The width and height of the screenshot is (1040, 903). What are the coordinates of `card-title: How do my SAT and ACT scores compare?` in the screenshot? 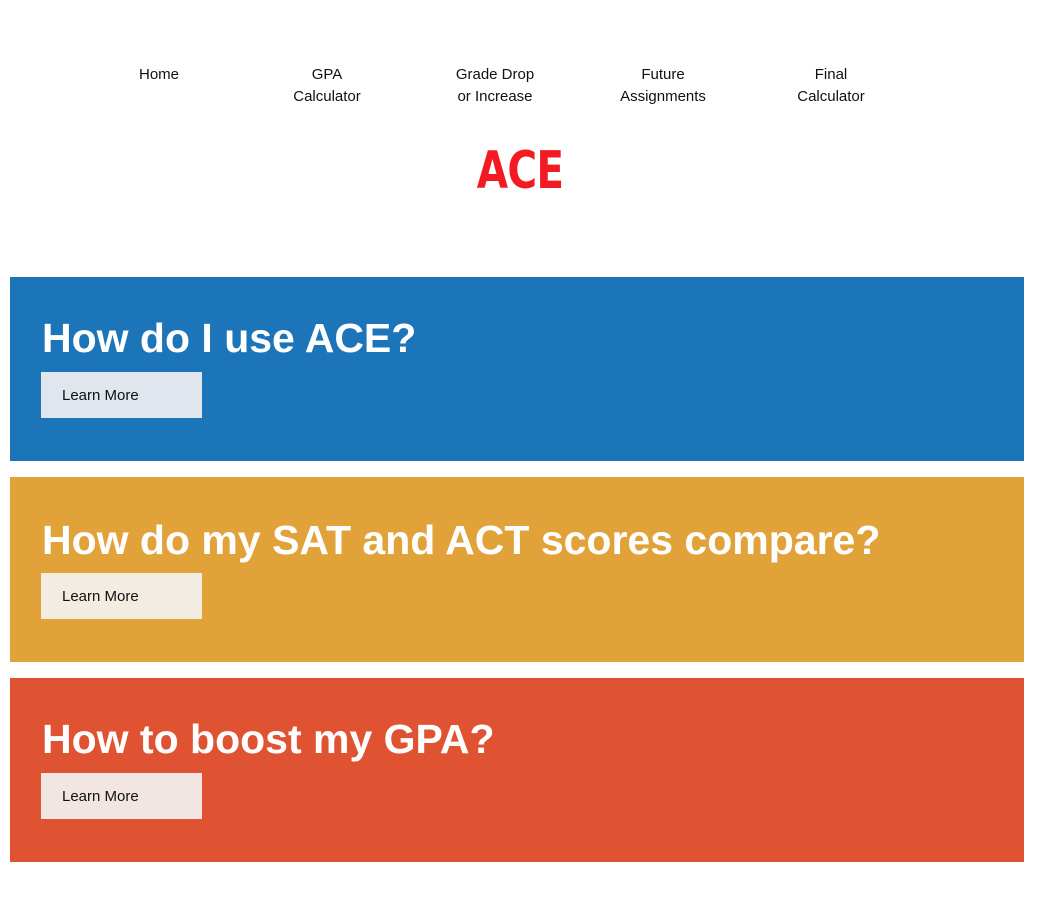 It's located at (461, 540).